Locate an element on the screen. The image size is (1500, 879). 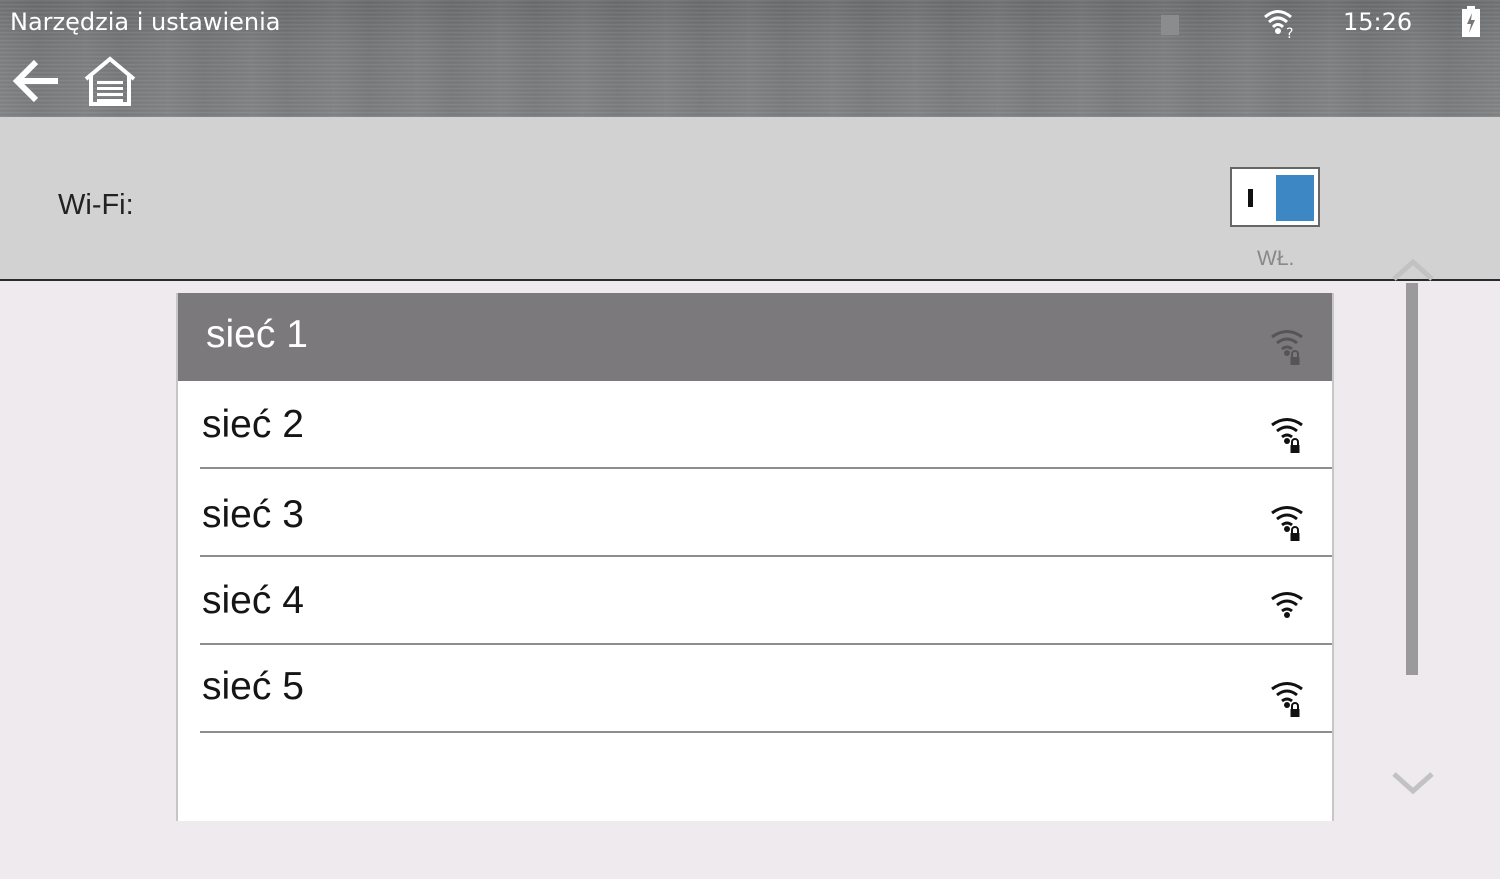
network-name: sieć 2 is located at coordinates (253, 424).